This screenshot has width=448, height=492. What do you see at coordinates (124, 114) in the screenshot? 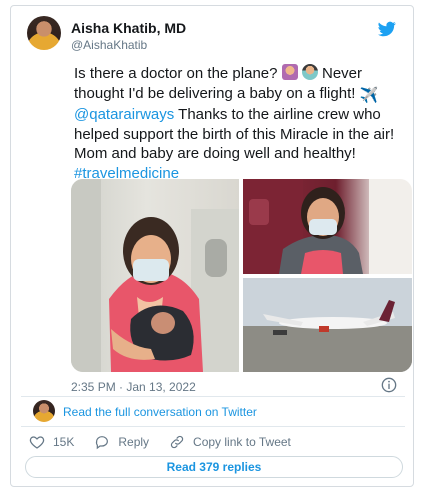
I see `mention-link: @qatarairways` at bounding box center [124, 114].